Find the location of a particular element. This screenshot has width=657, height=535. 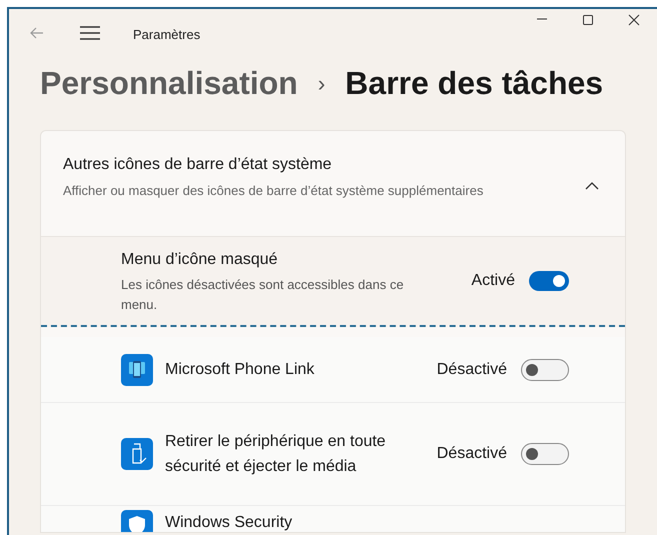

section-title: Autres icônes de barre d’état système is located at coordinates (198, 165).